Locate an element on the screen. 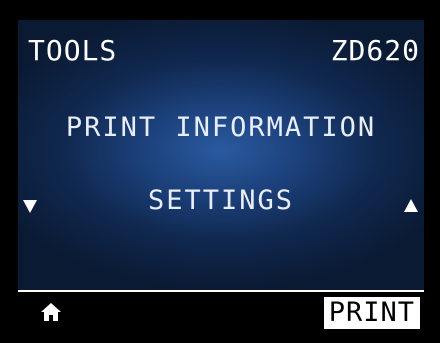 The height and width of the screenshot is (343, 440). menu-item-settings: SETTINGS is located at coordinates (221, 200).